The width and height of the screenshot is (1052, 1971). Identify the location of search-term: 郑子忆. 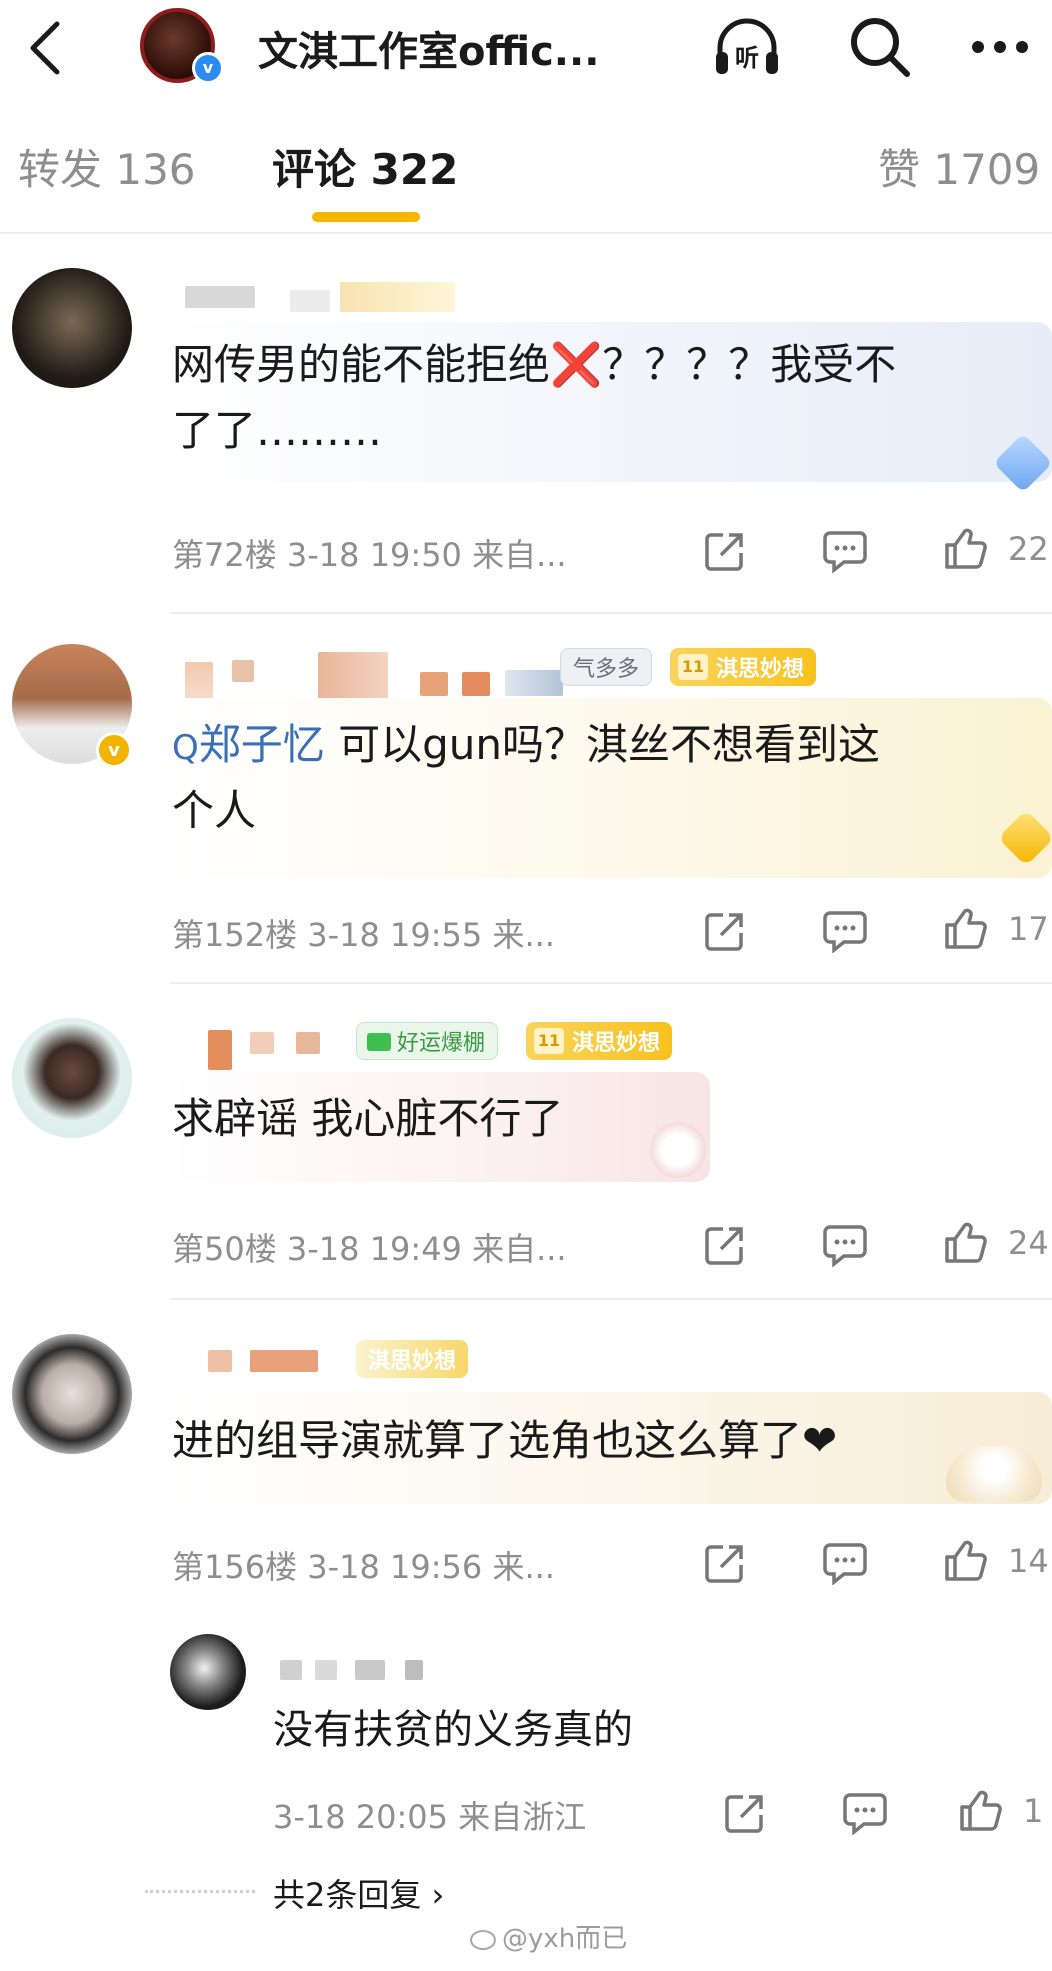
(261, 744).